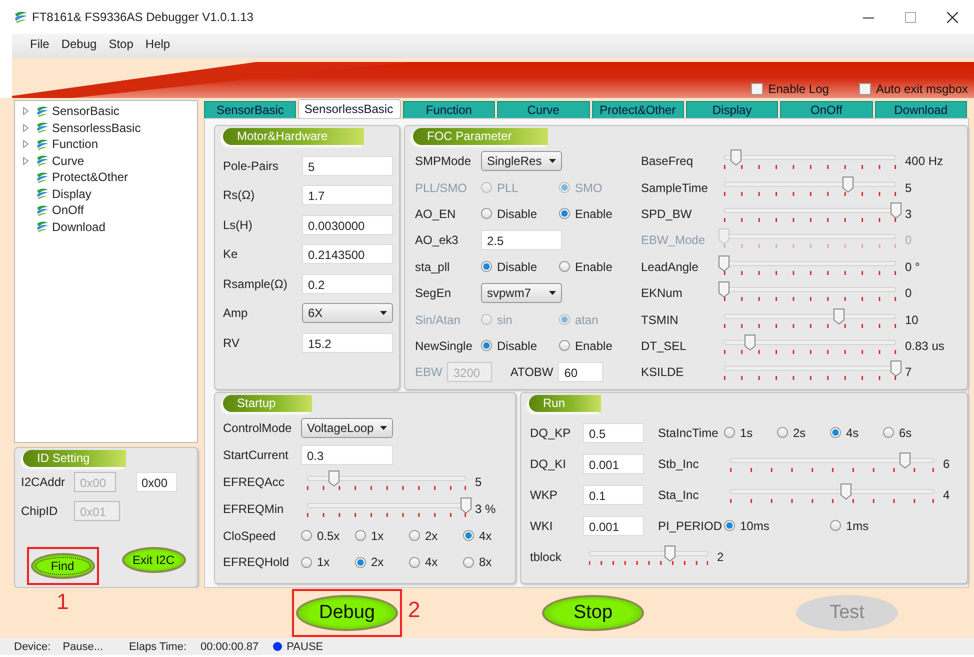 The image size is (974, 657). What do you see at coordinates (347, 166) in the screenshot?
I see `text-field: 5` at bounding box center [347, 166].